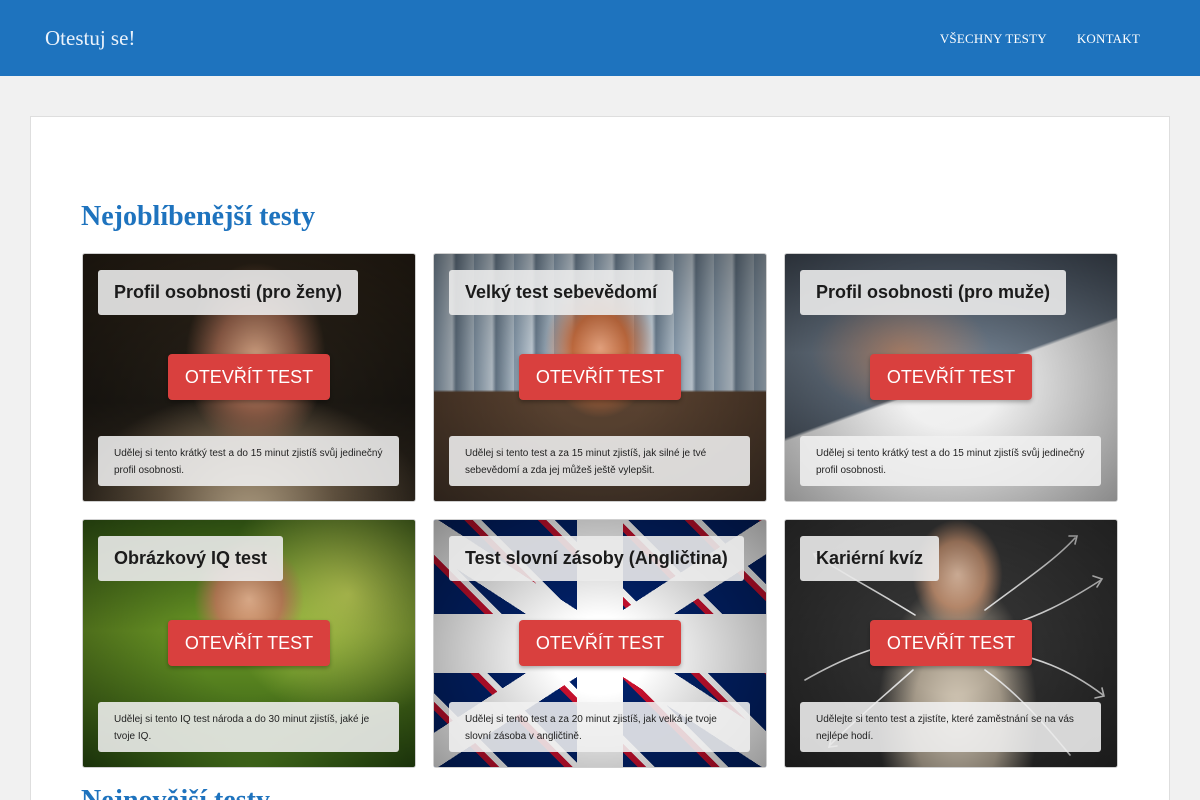 The width and height of the screenshot is (1200, 800). What do you see at coordinates (993, 39) in the screenshot?
I see `nav-all-tests-link: VŠECHNY TESTY` at bounding box center [993, 39].